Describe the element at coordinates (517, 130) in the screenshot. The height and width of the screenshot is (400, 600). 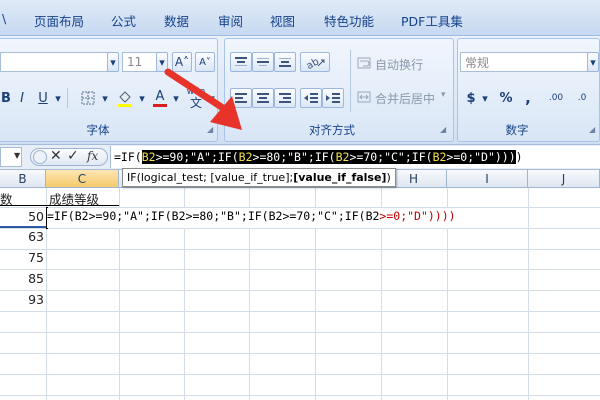
I see `number-group-label: 数字` at that location.